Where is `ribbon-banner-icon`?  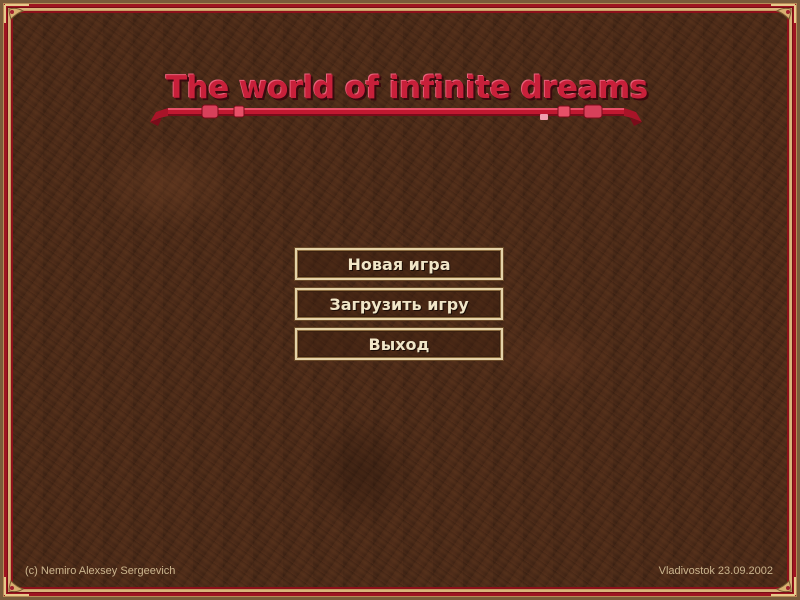
ribbon-banner-icon is located at coordinates (396, 115).